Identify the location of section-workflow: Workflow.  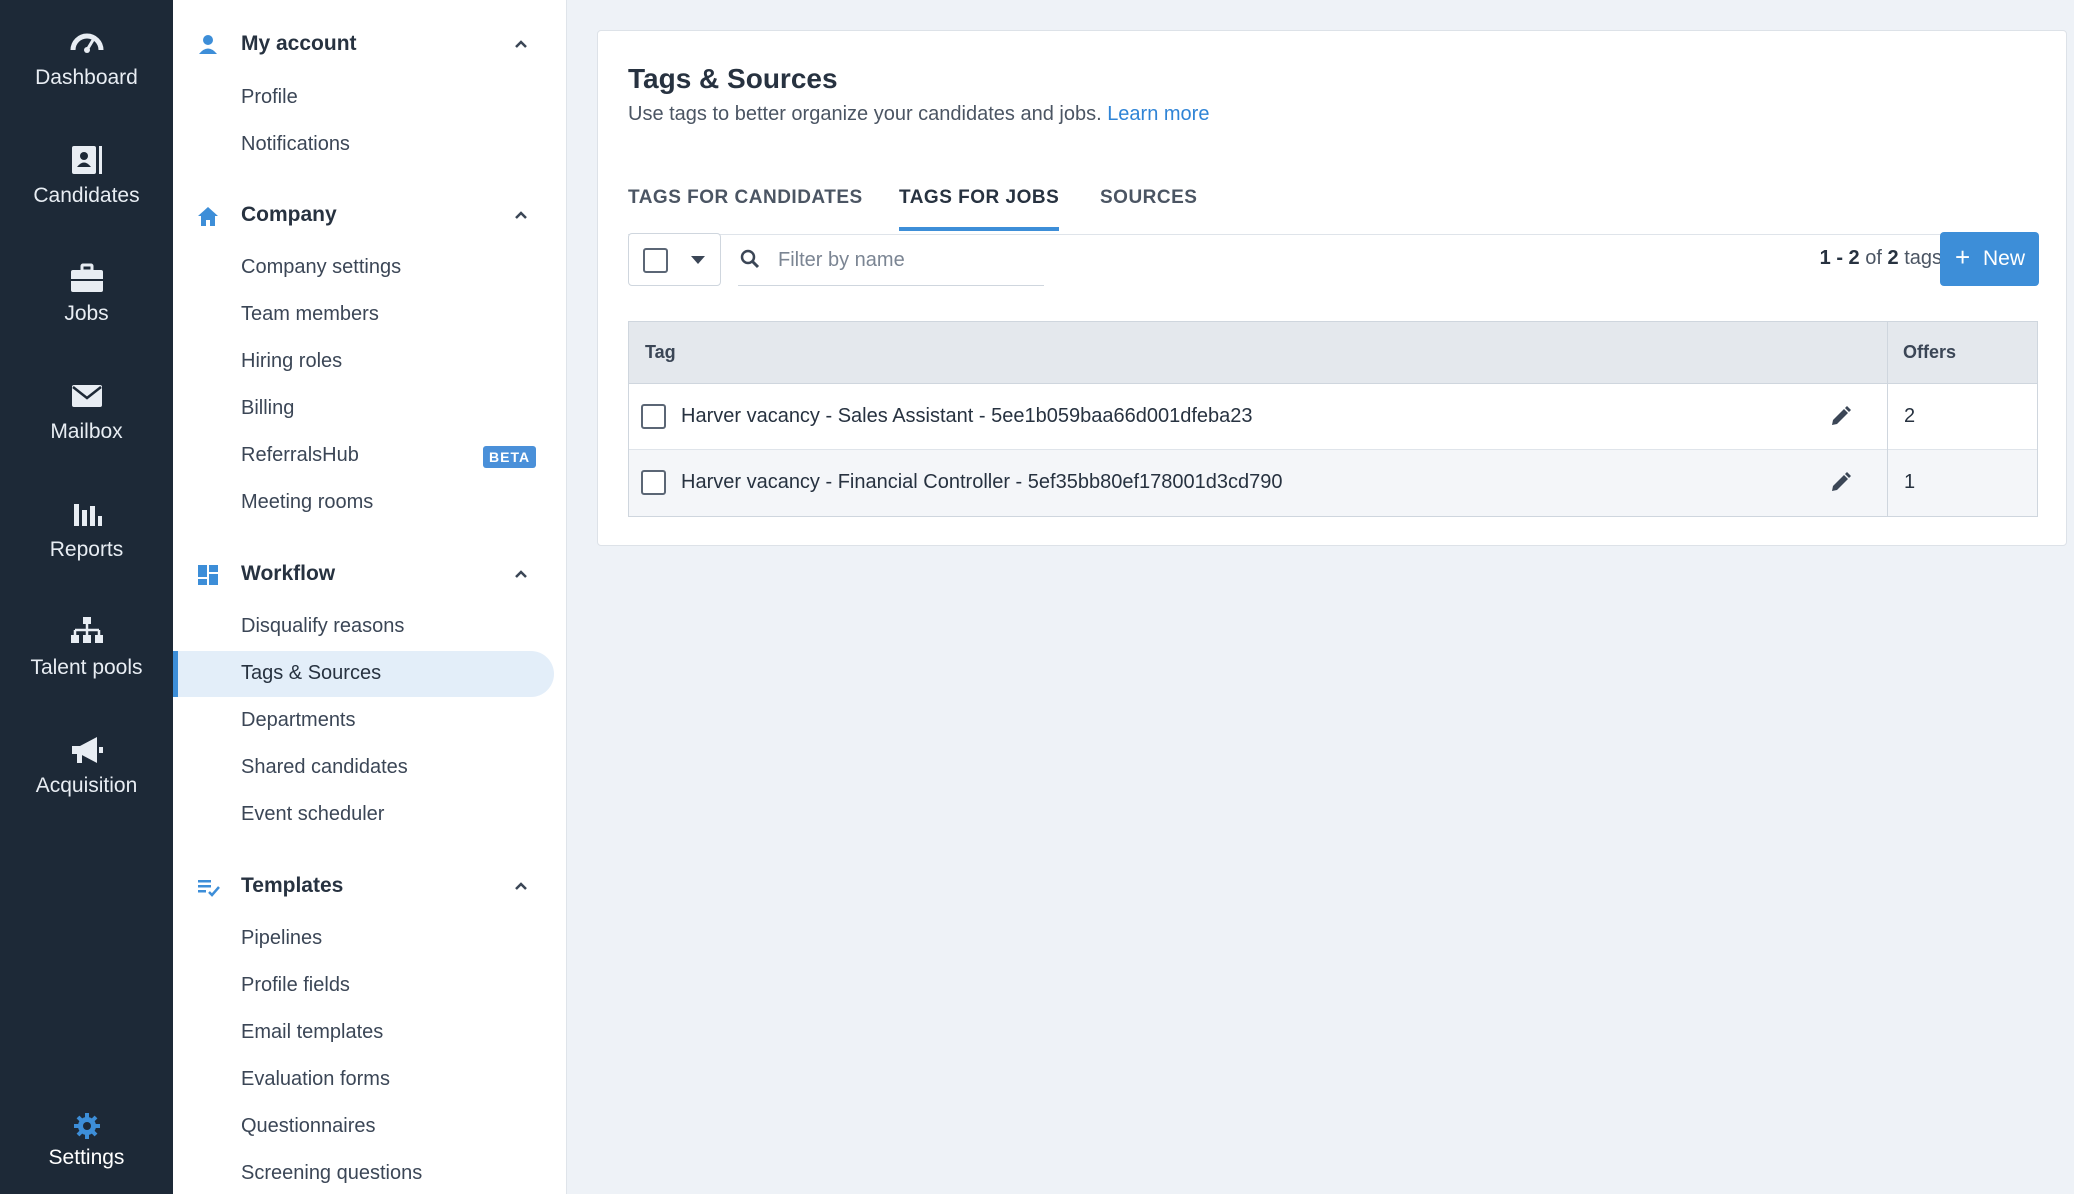
(370, 574).